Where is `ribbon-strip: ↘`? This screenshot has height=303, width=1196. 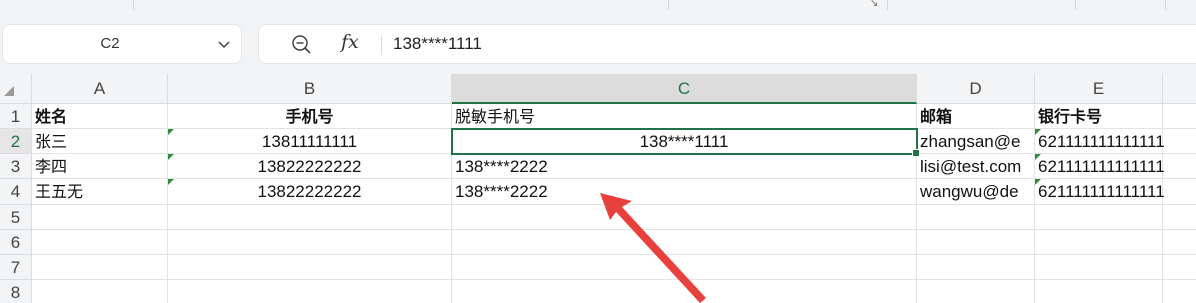 ribbon-strip: ↘ is located at coordinates (598, 7).